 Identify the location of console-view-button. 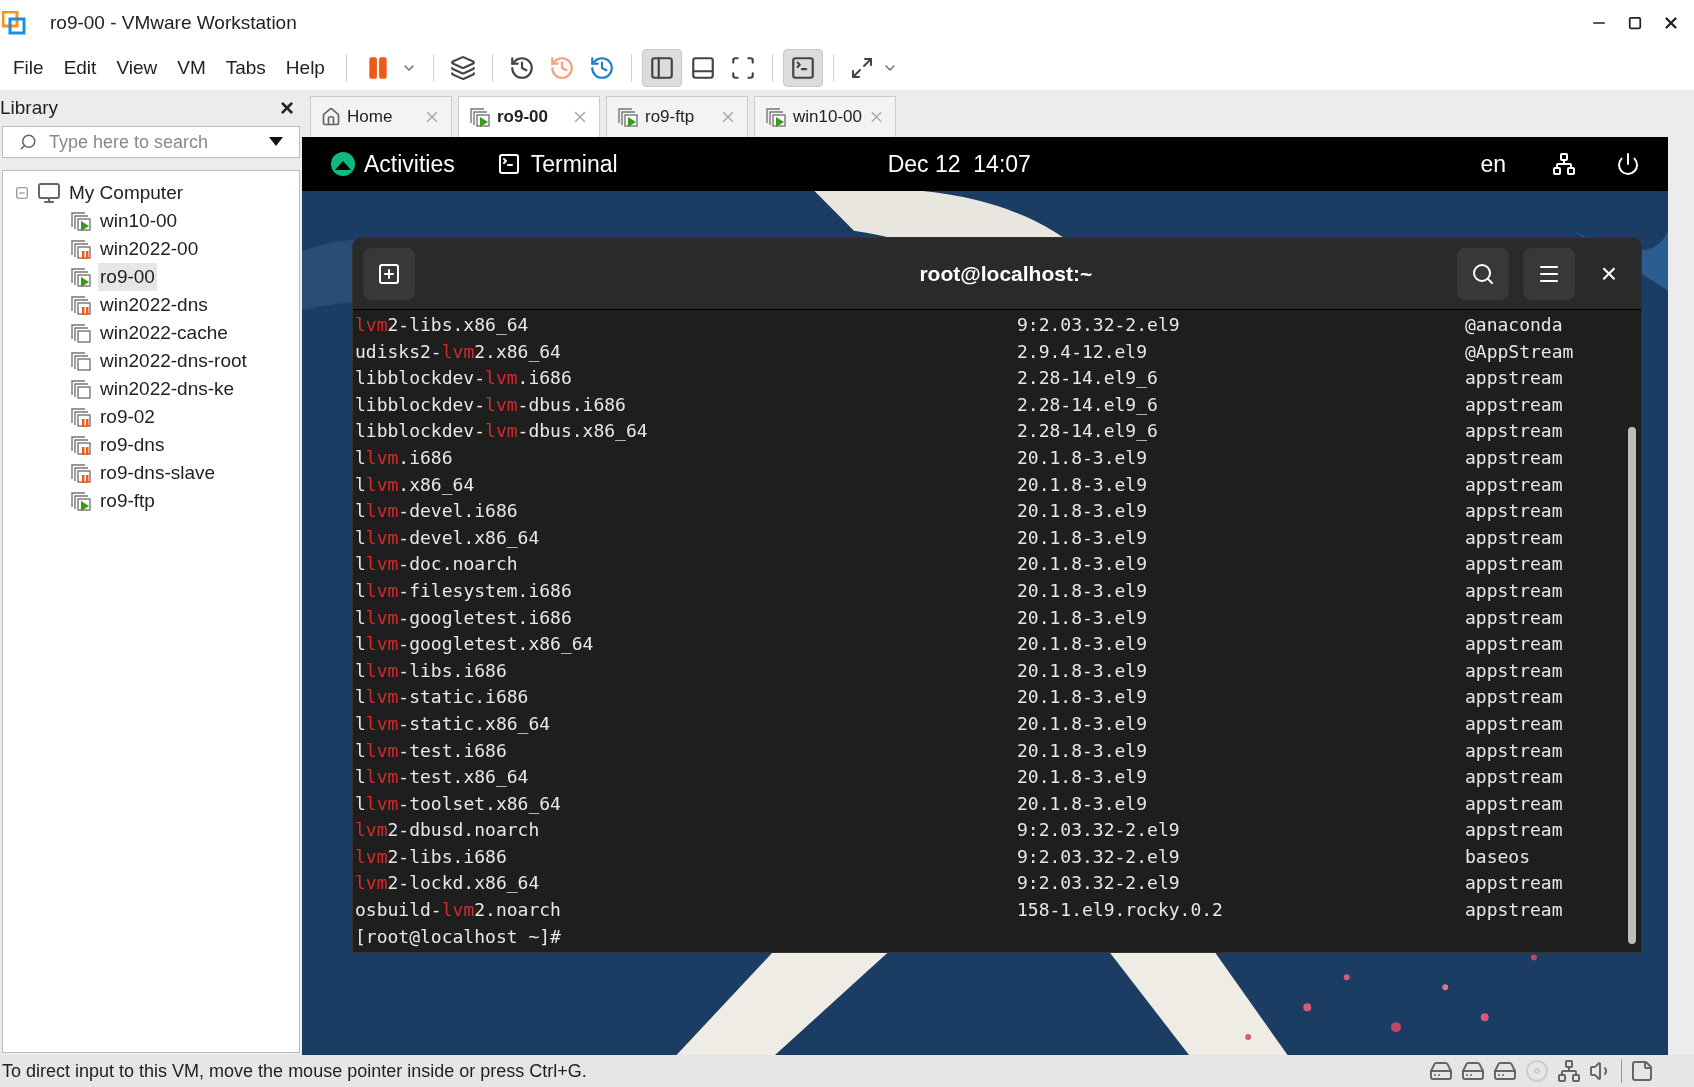
(802, 68).